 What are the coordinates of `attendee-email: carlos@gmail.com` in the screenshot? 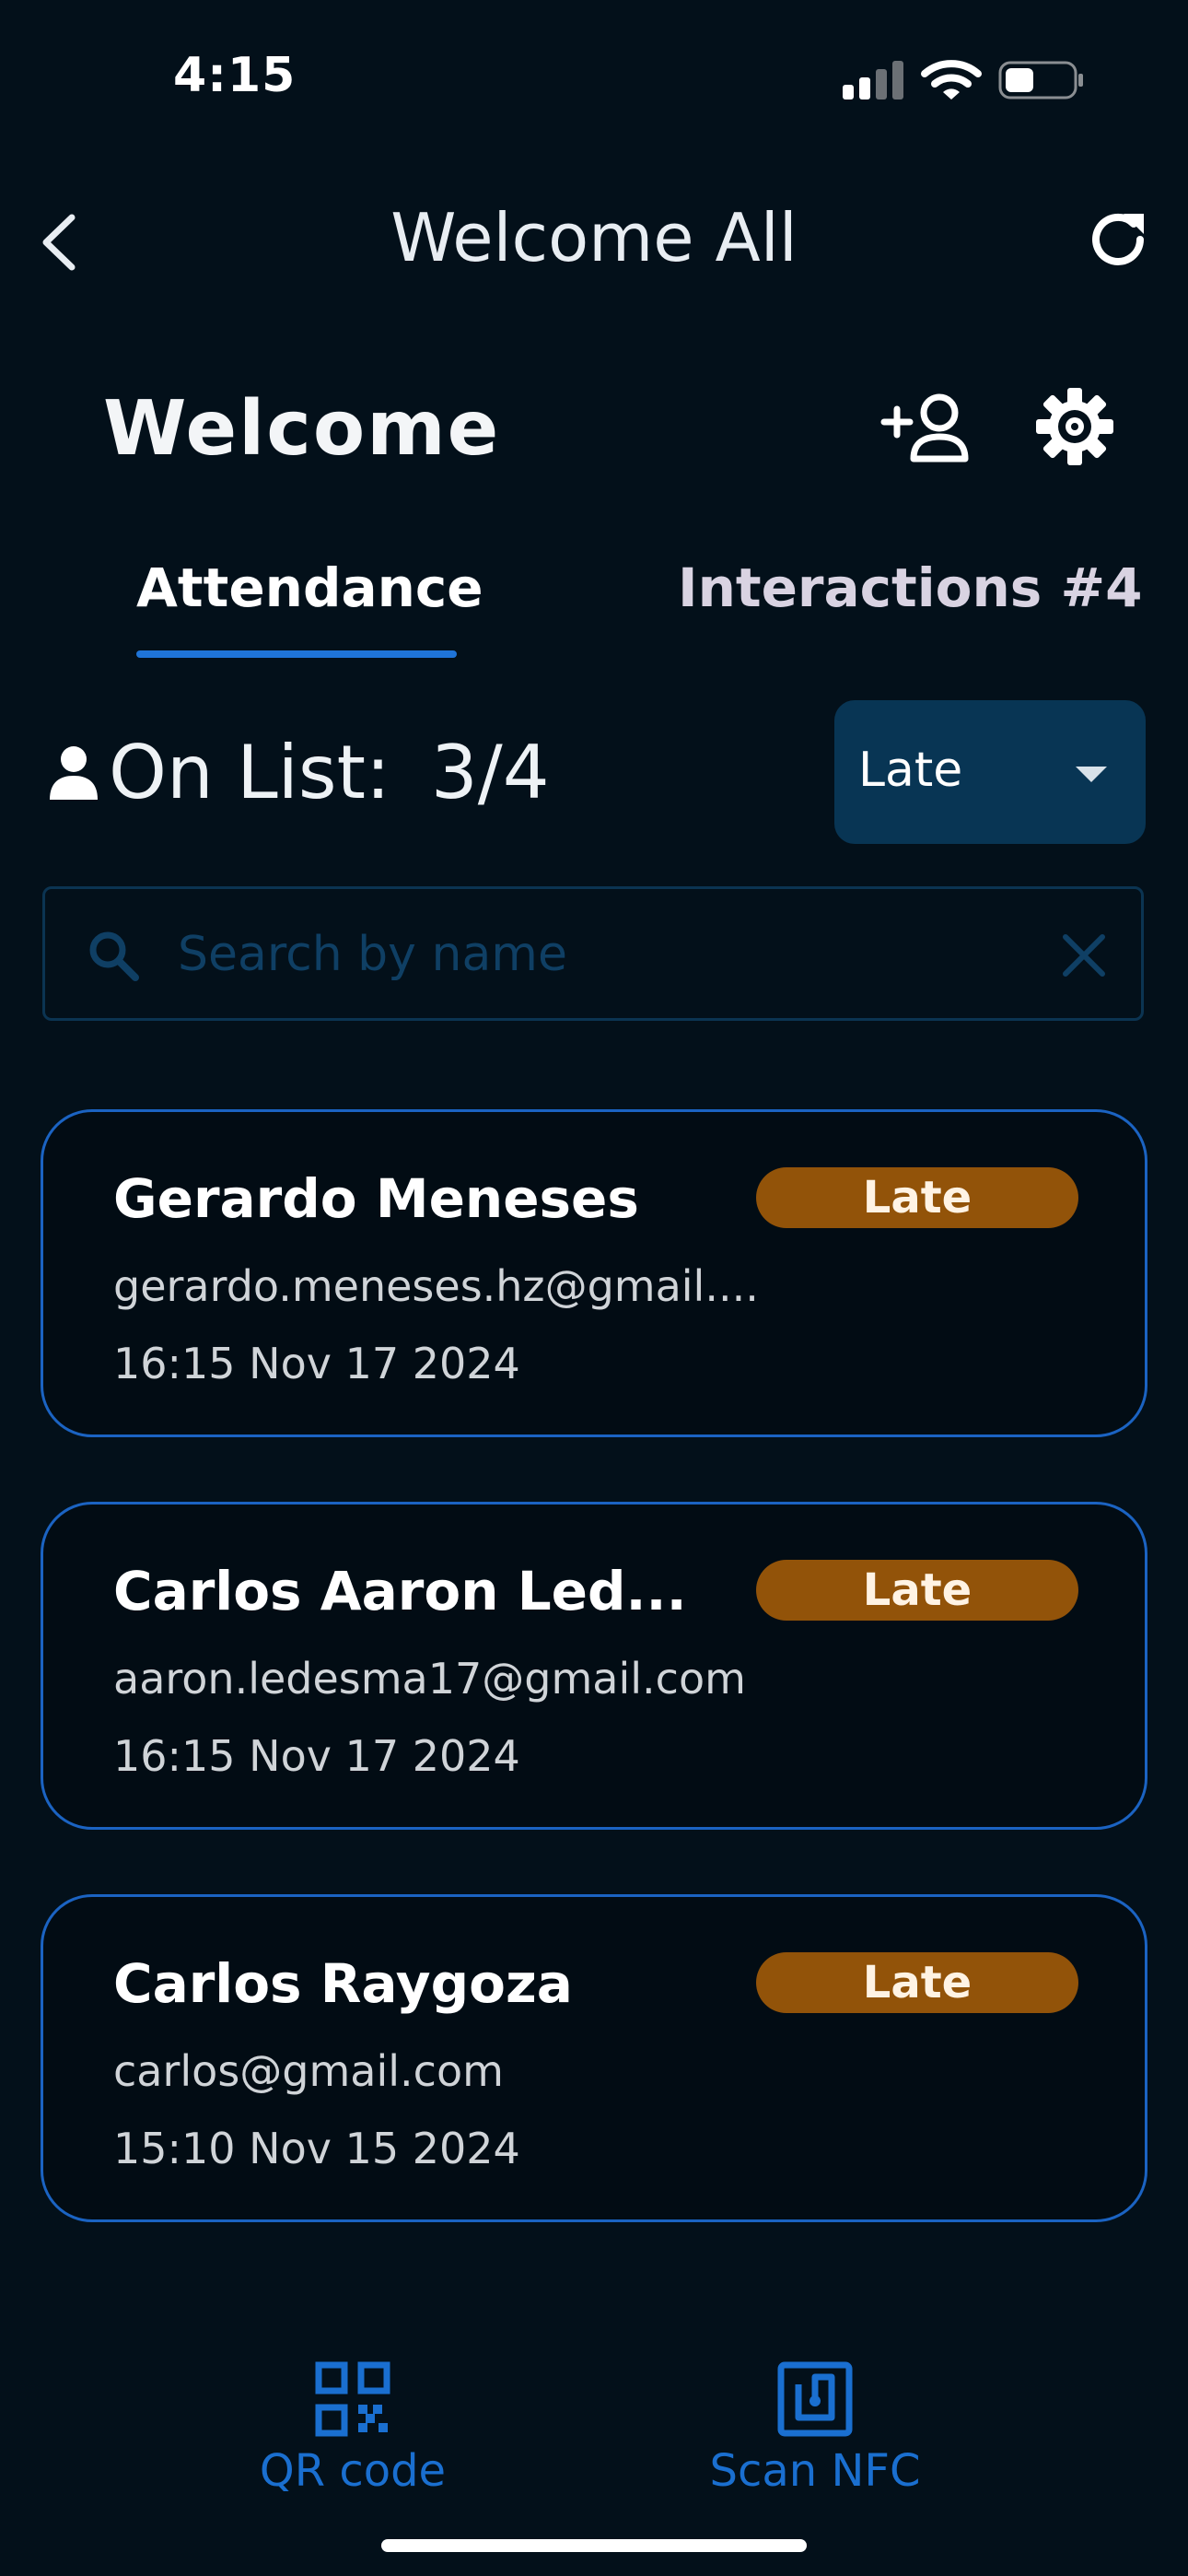 It's located at (308, 2071).